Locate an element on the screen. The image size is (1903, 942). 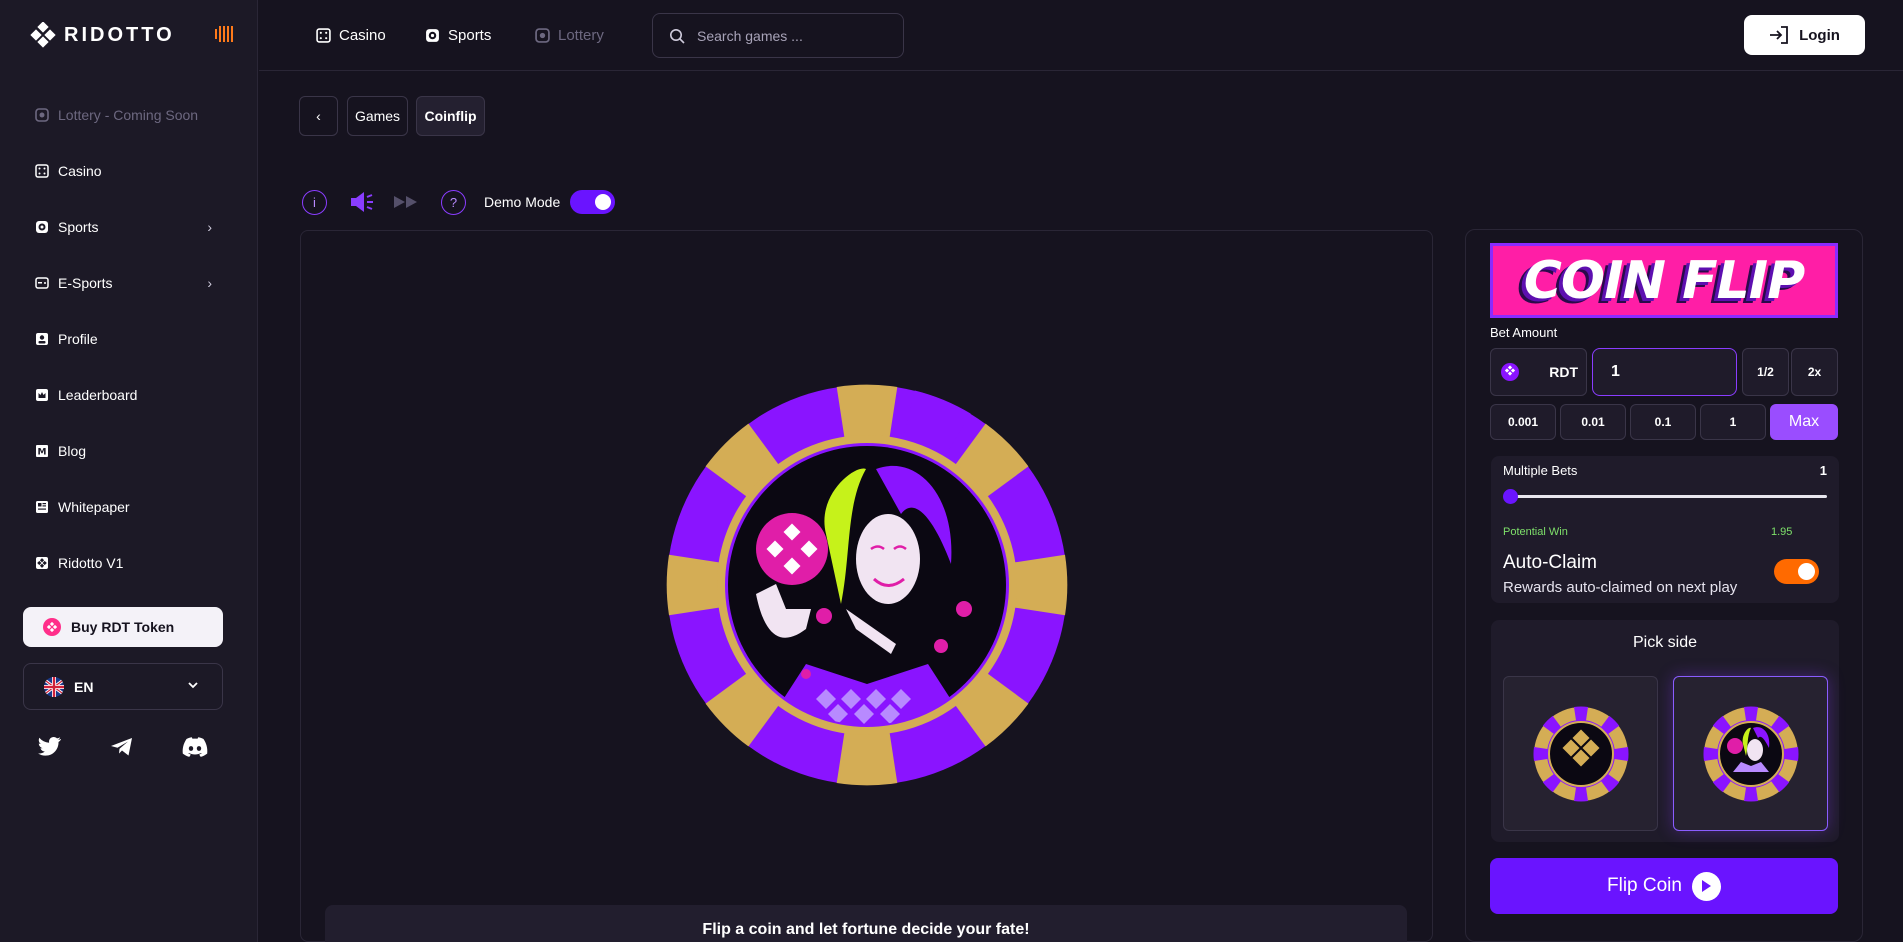
ridotto-logo: RIDOTTO is located at coordinates (102, 35).